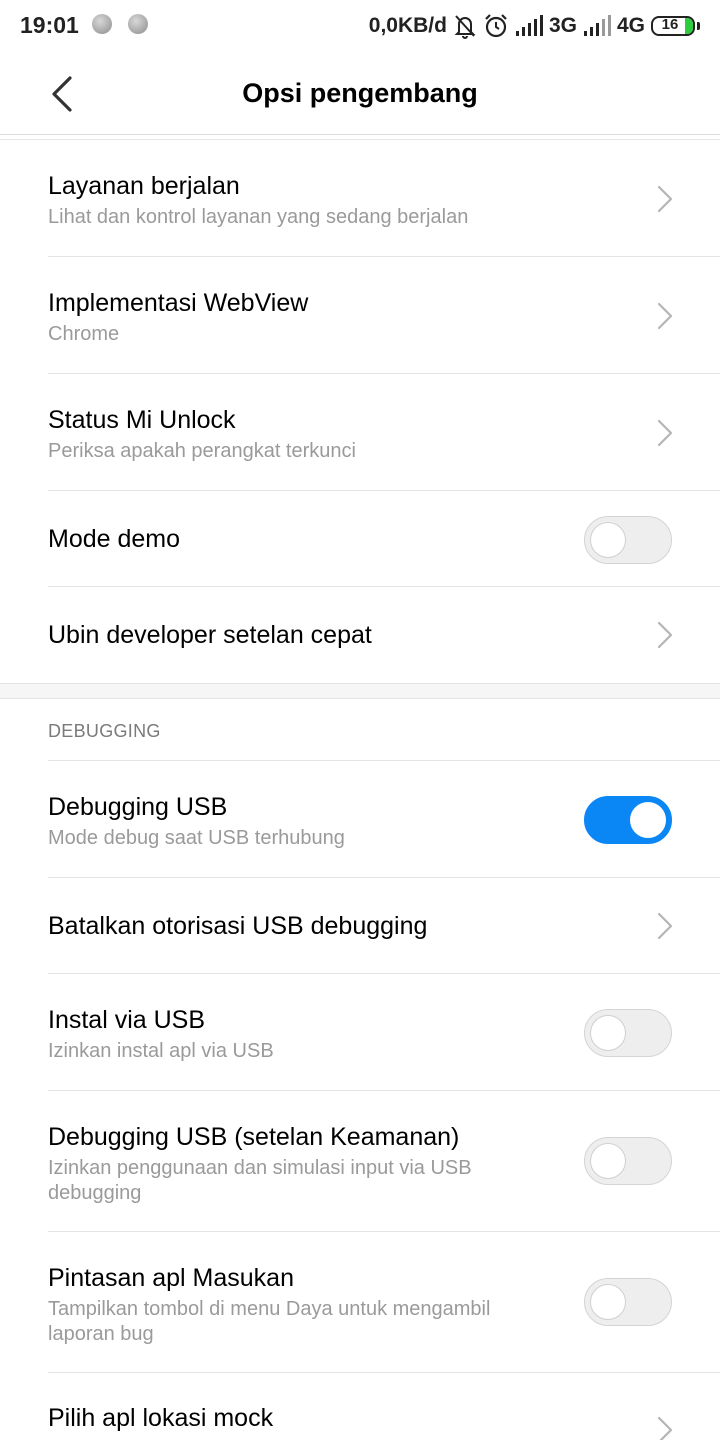 The image size is (720, 1440). Describe the element at coordinates (84, 334) in the screenshot. I see `setting-subtitle: Chrome` at that location.